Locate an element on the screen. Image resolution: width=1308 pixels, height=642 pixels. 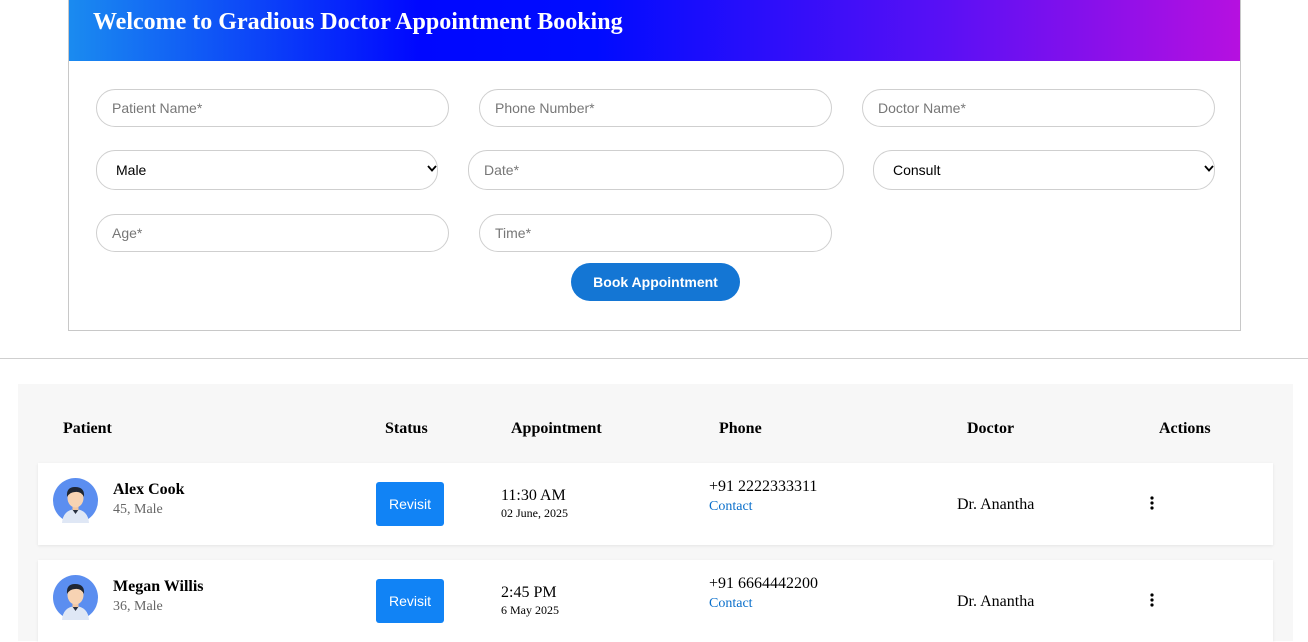
column-header-patient: Patient is located at coordinates (87, 428).